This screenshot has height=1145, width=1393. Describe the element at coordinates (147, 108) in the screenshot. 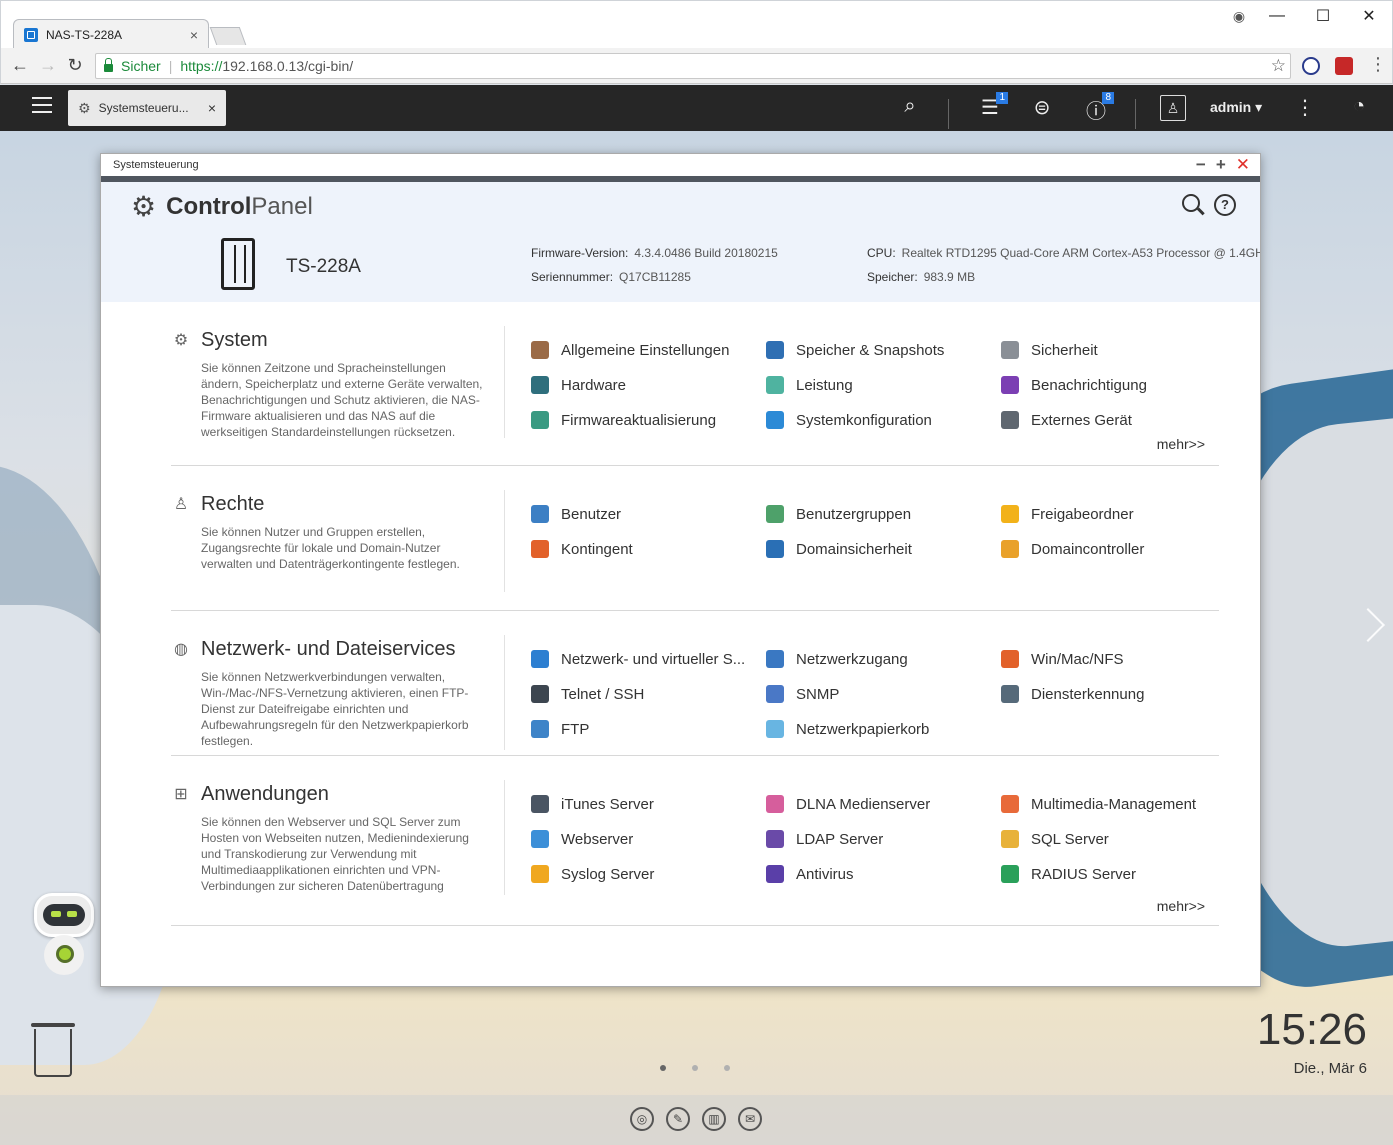

I see `taskbar-app-tab: ⚙ Systemsteueru... ×` at that location.